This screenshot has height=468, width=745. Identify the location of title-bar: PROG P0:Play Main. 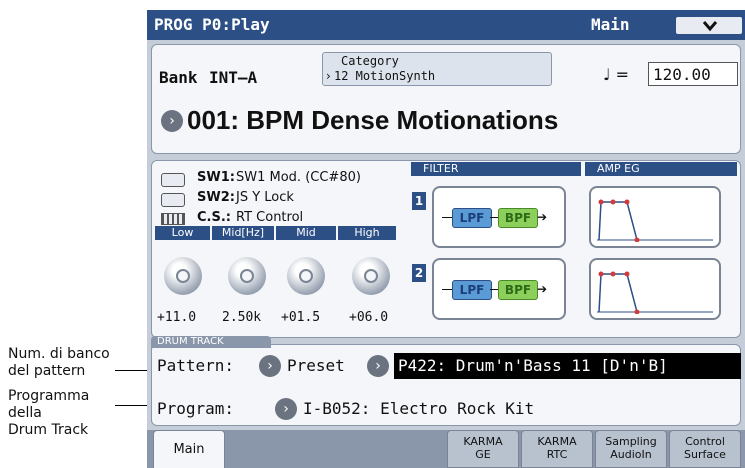
(446, 25).